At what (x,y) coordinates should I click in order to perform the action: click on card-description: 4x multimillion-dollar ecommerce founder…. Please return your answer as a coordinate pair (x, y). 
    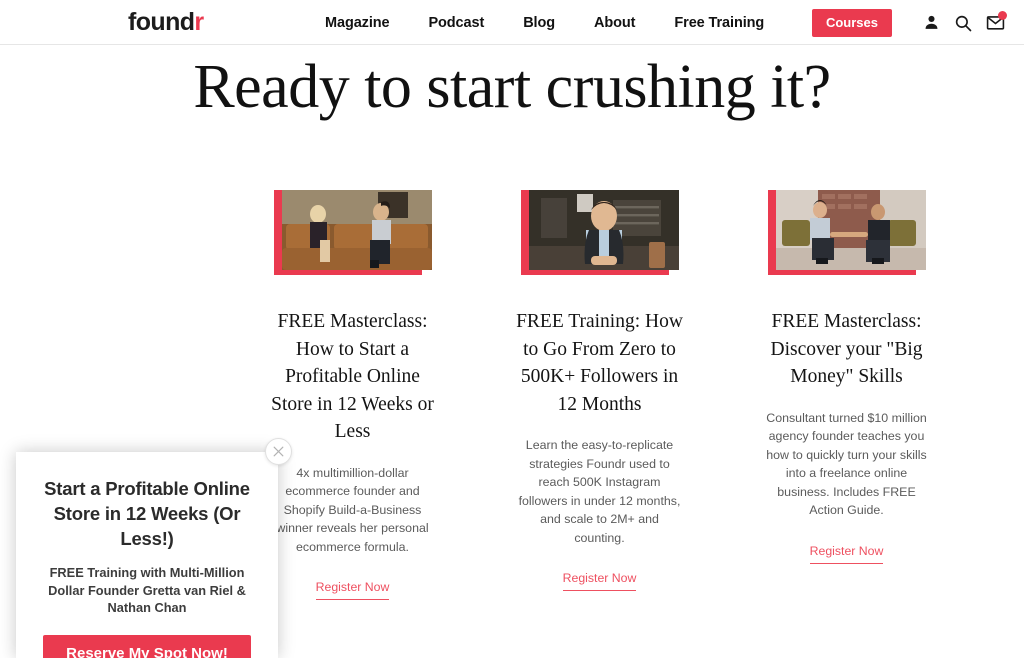
    Looking at the image, I should click on (352, 509).